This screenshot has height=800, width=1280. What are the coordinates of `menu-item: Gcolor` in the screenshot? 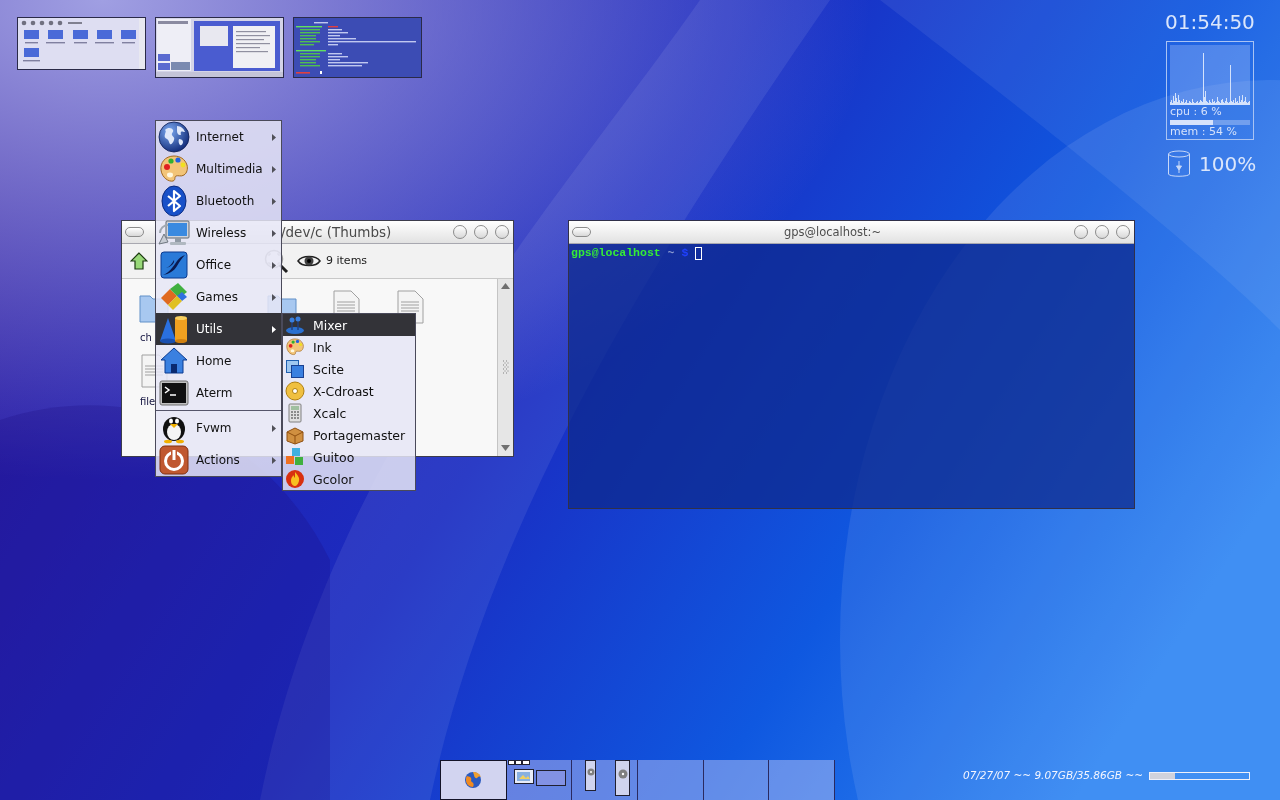 It's located at (349, 479).